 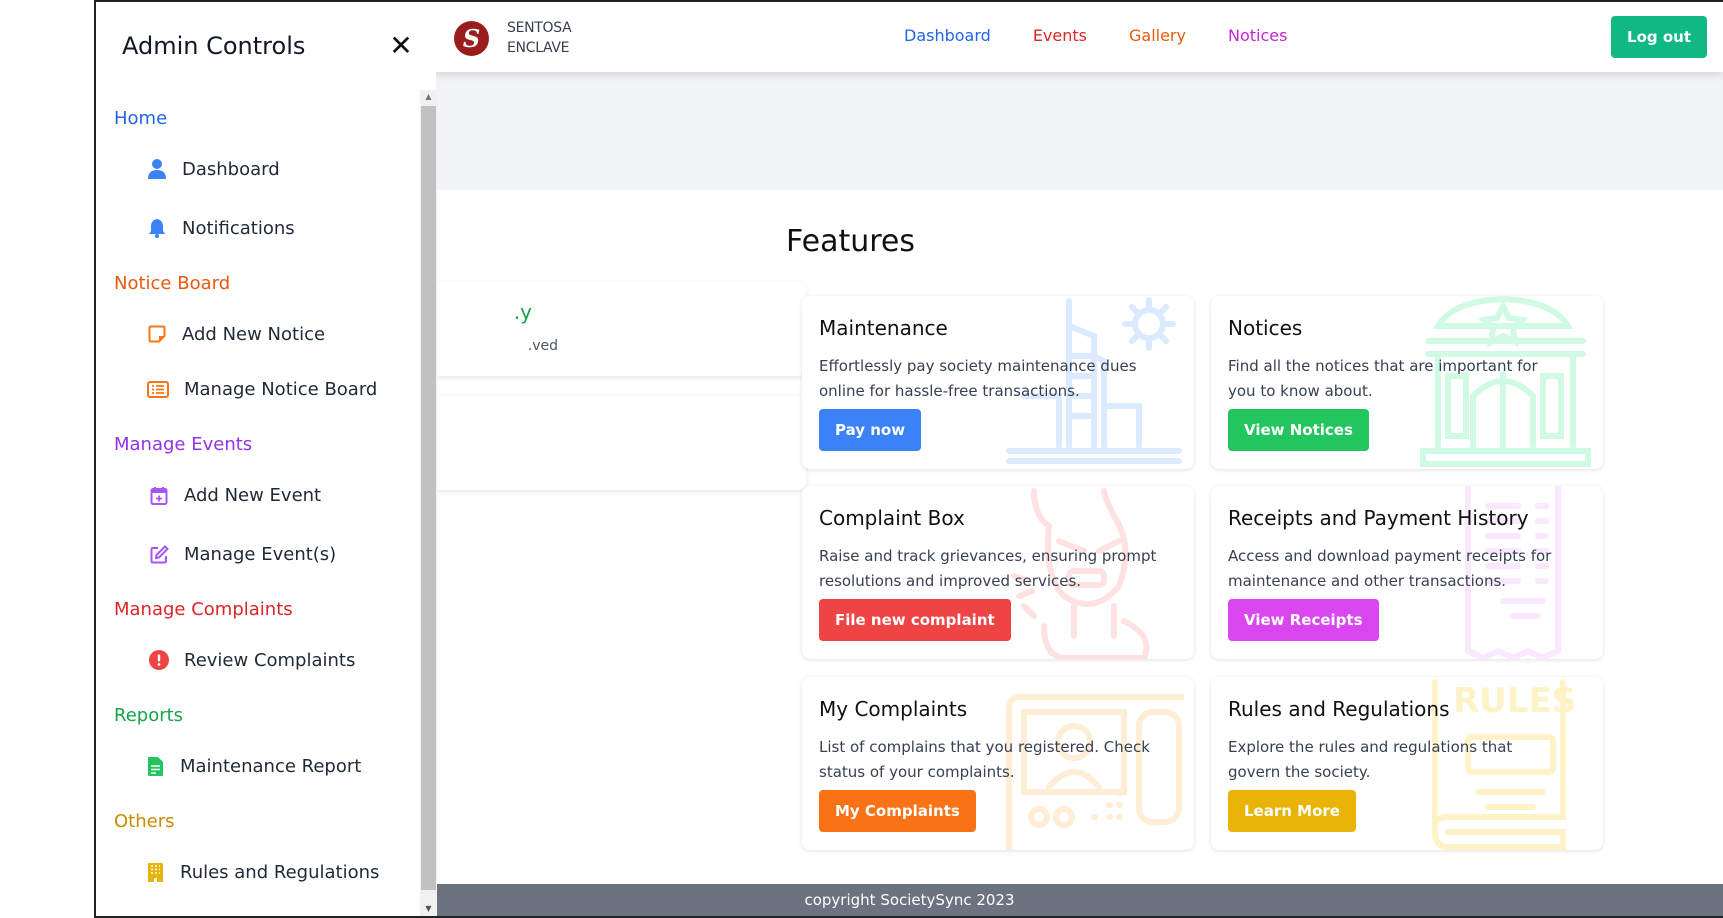 I want to click on card-title: My Complaints, so click(x=893, y=709).